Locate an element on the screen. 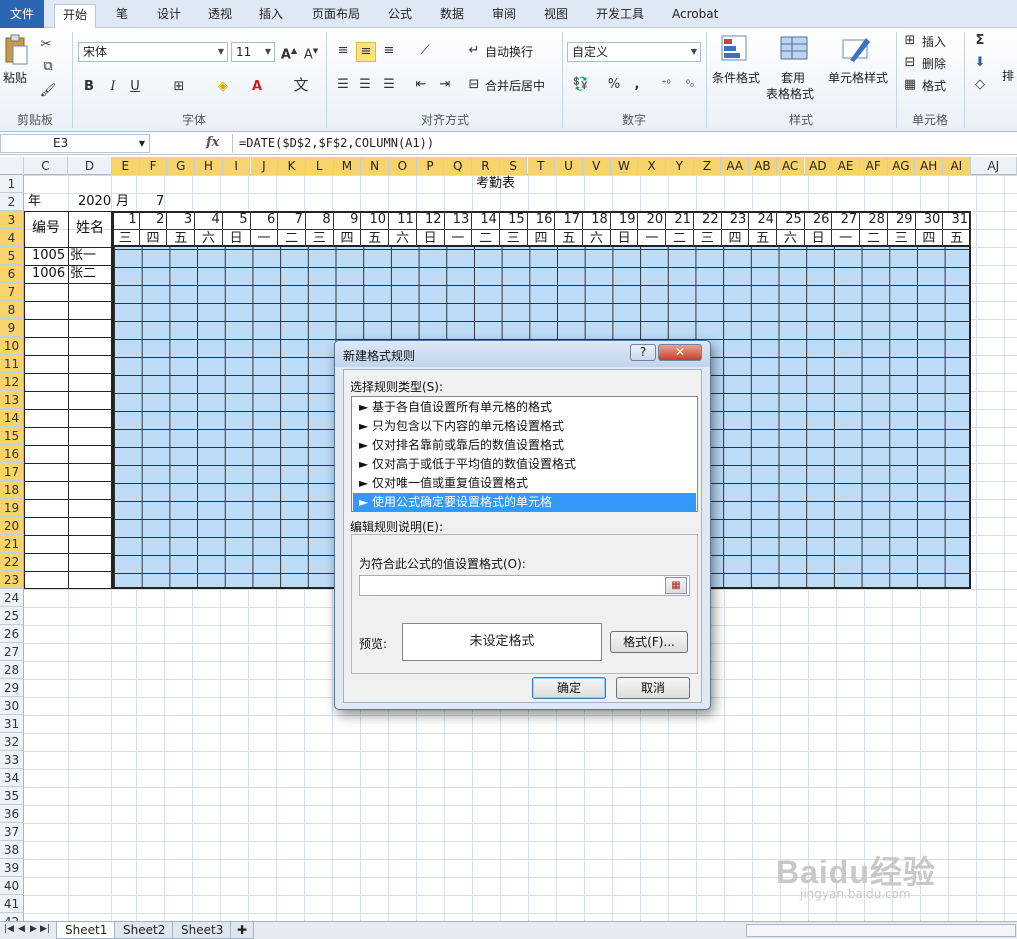 The image size is (1017, 939). formula-input-field: ▦ is located at coordinates (524, 585).